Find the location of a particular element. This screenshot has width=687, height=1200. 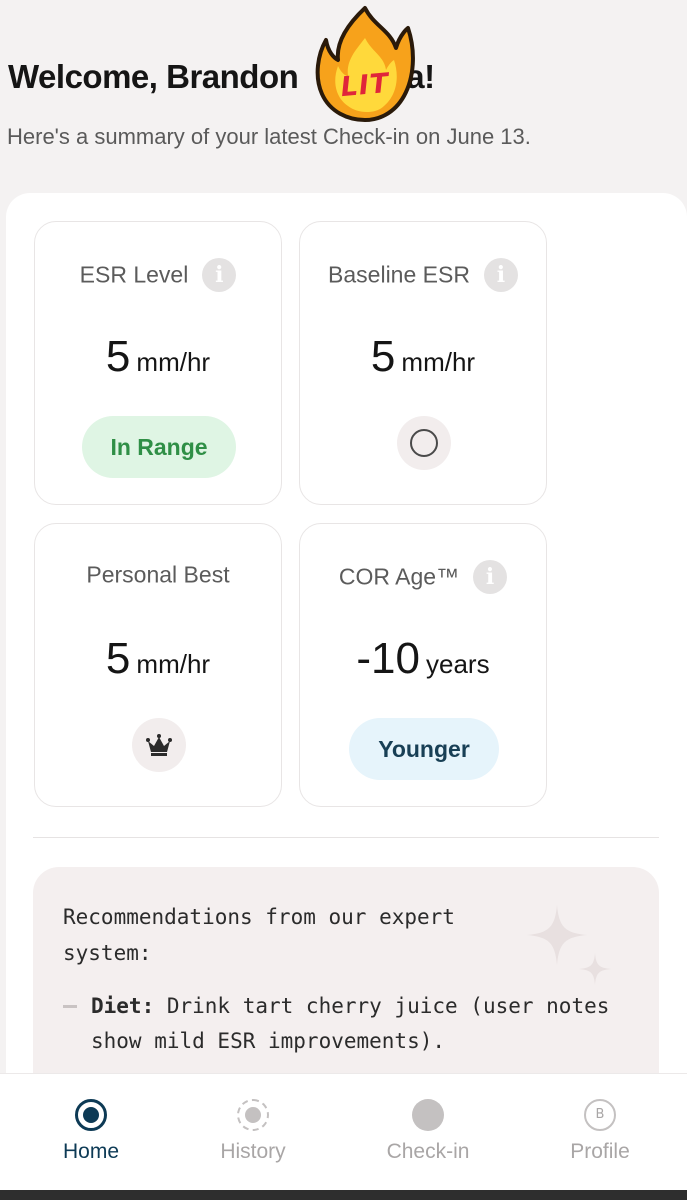

circle-icon is located at coordinates (424, 443).